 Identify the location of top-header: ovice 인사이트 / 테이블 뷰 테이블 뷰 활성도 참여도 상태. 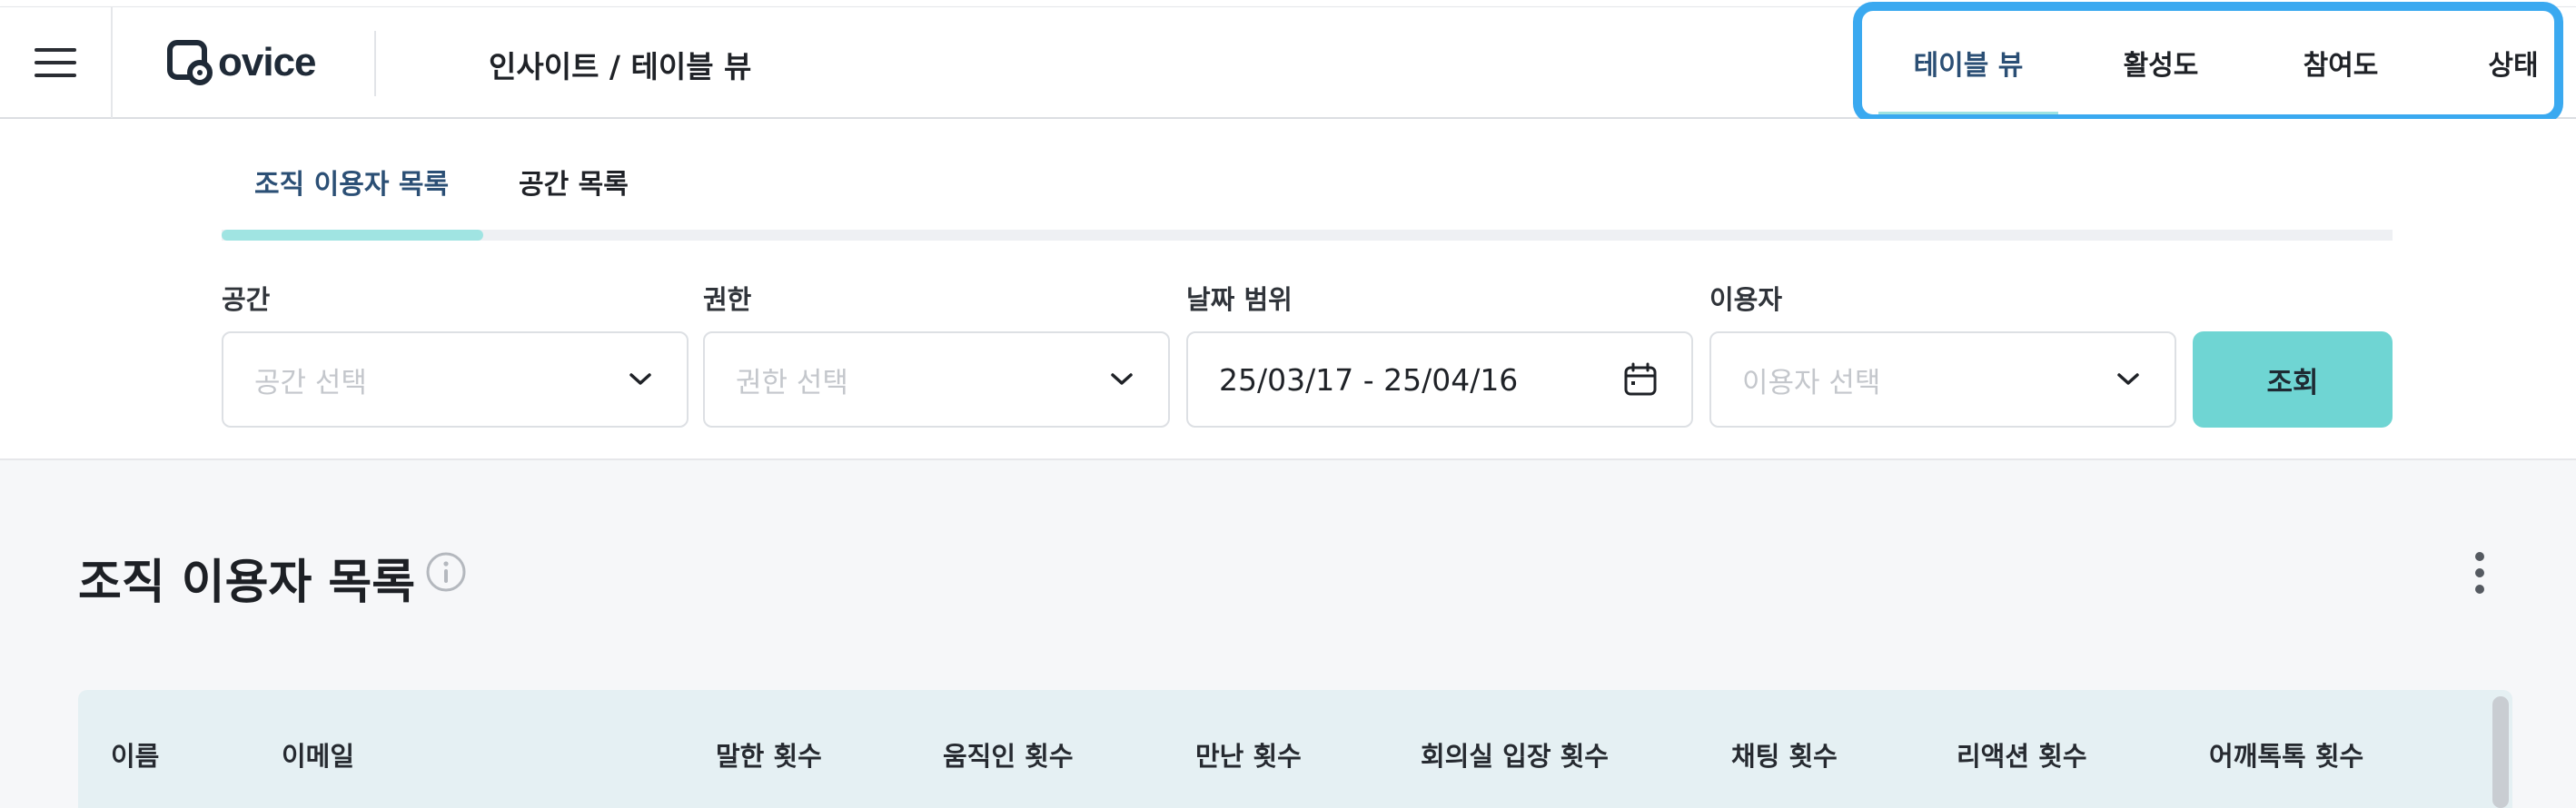
(1288, 64).